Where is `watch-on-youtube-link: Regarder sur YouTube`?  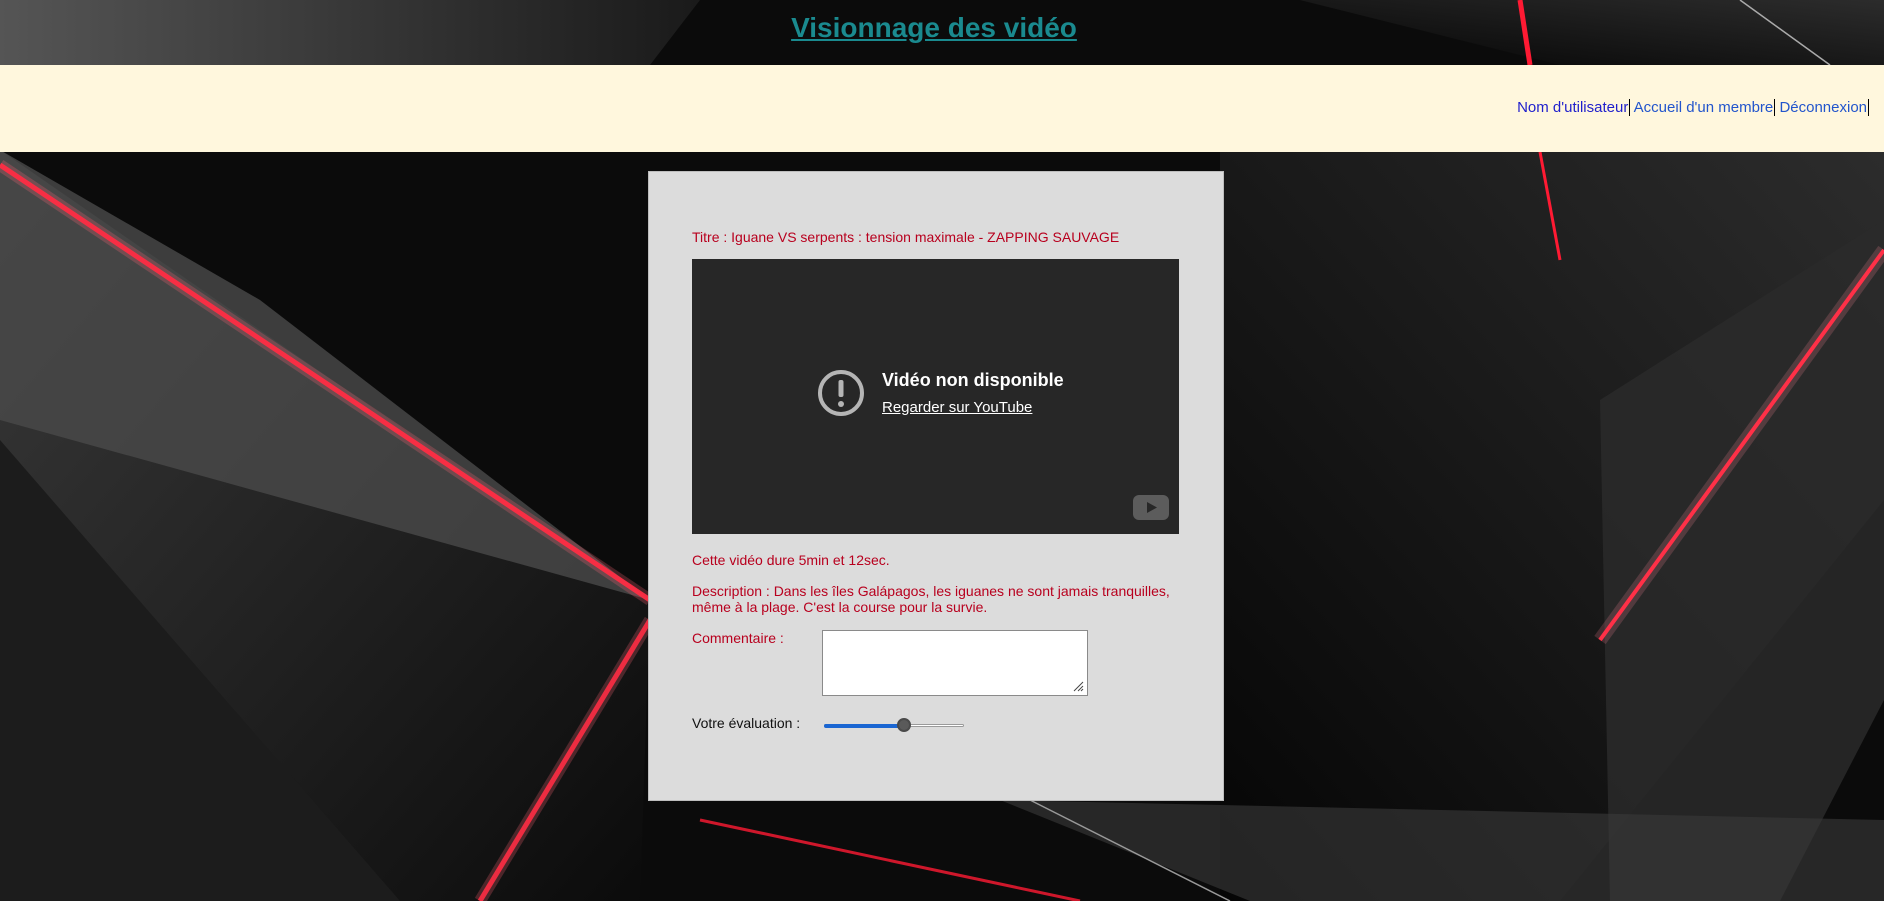 watch-on-youtube-link: Regarder sur YouTube is located at coordinates (957, 407).